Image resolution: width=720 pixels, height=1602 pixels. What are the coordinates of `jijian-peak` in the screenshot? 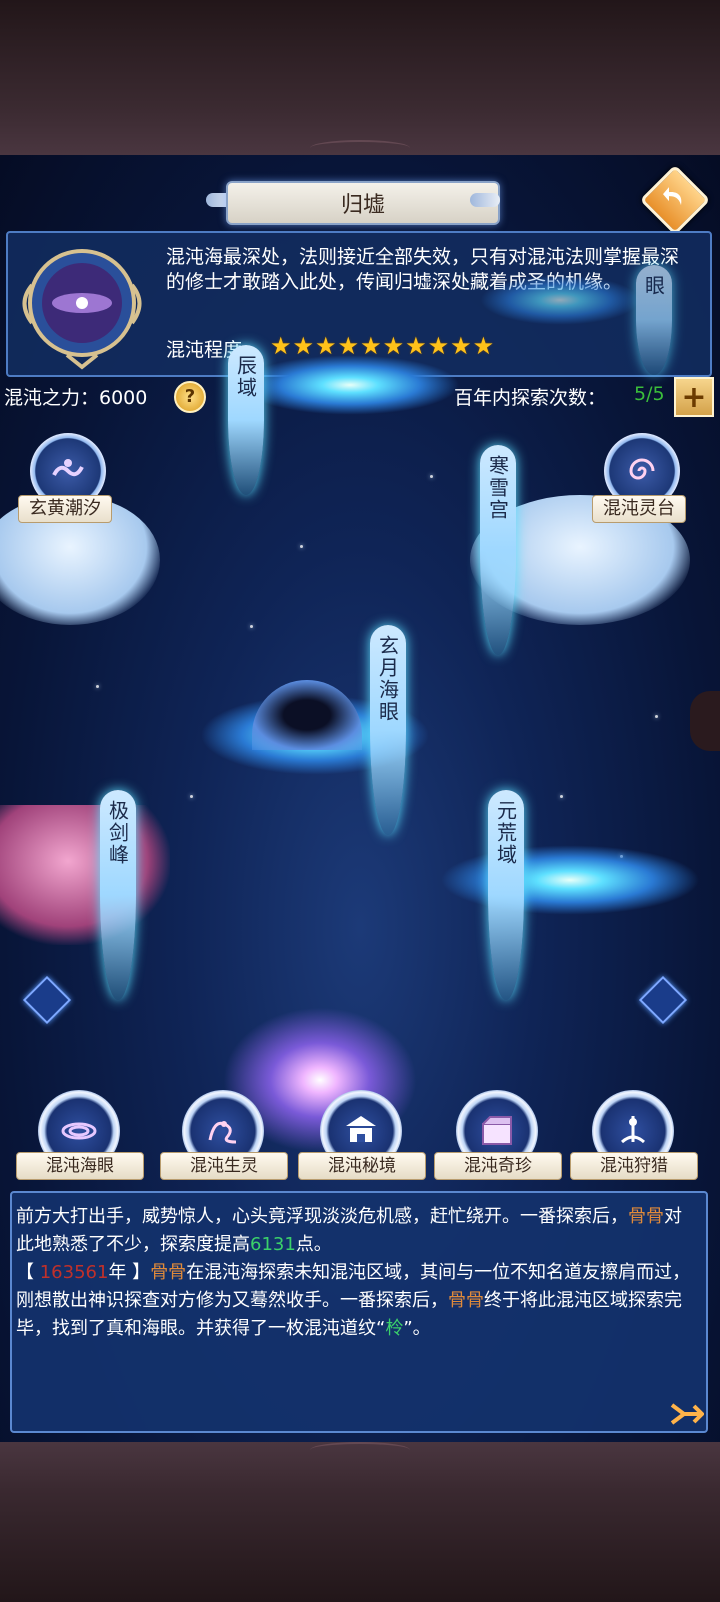 It's located at (85, 875).